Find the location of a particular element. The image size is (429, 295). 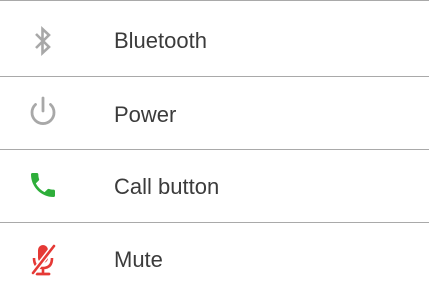

divider is located at coordinates (214, 0).